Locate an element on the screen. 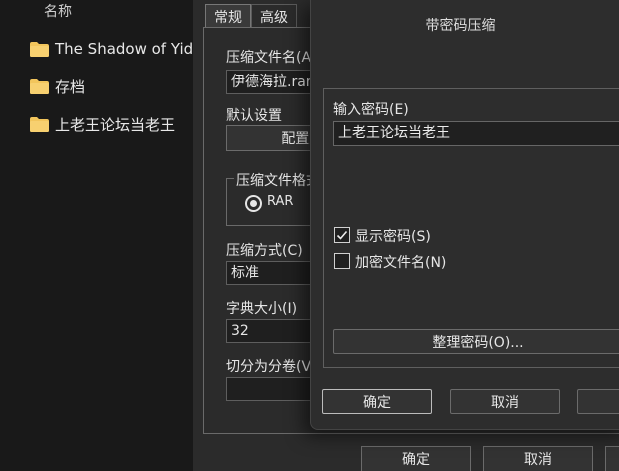 This screenshot has height=471, width=619. encrypt-filenames-checkbox is located at coordinates (342, 261).